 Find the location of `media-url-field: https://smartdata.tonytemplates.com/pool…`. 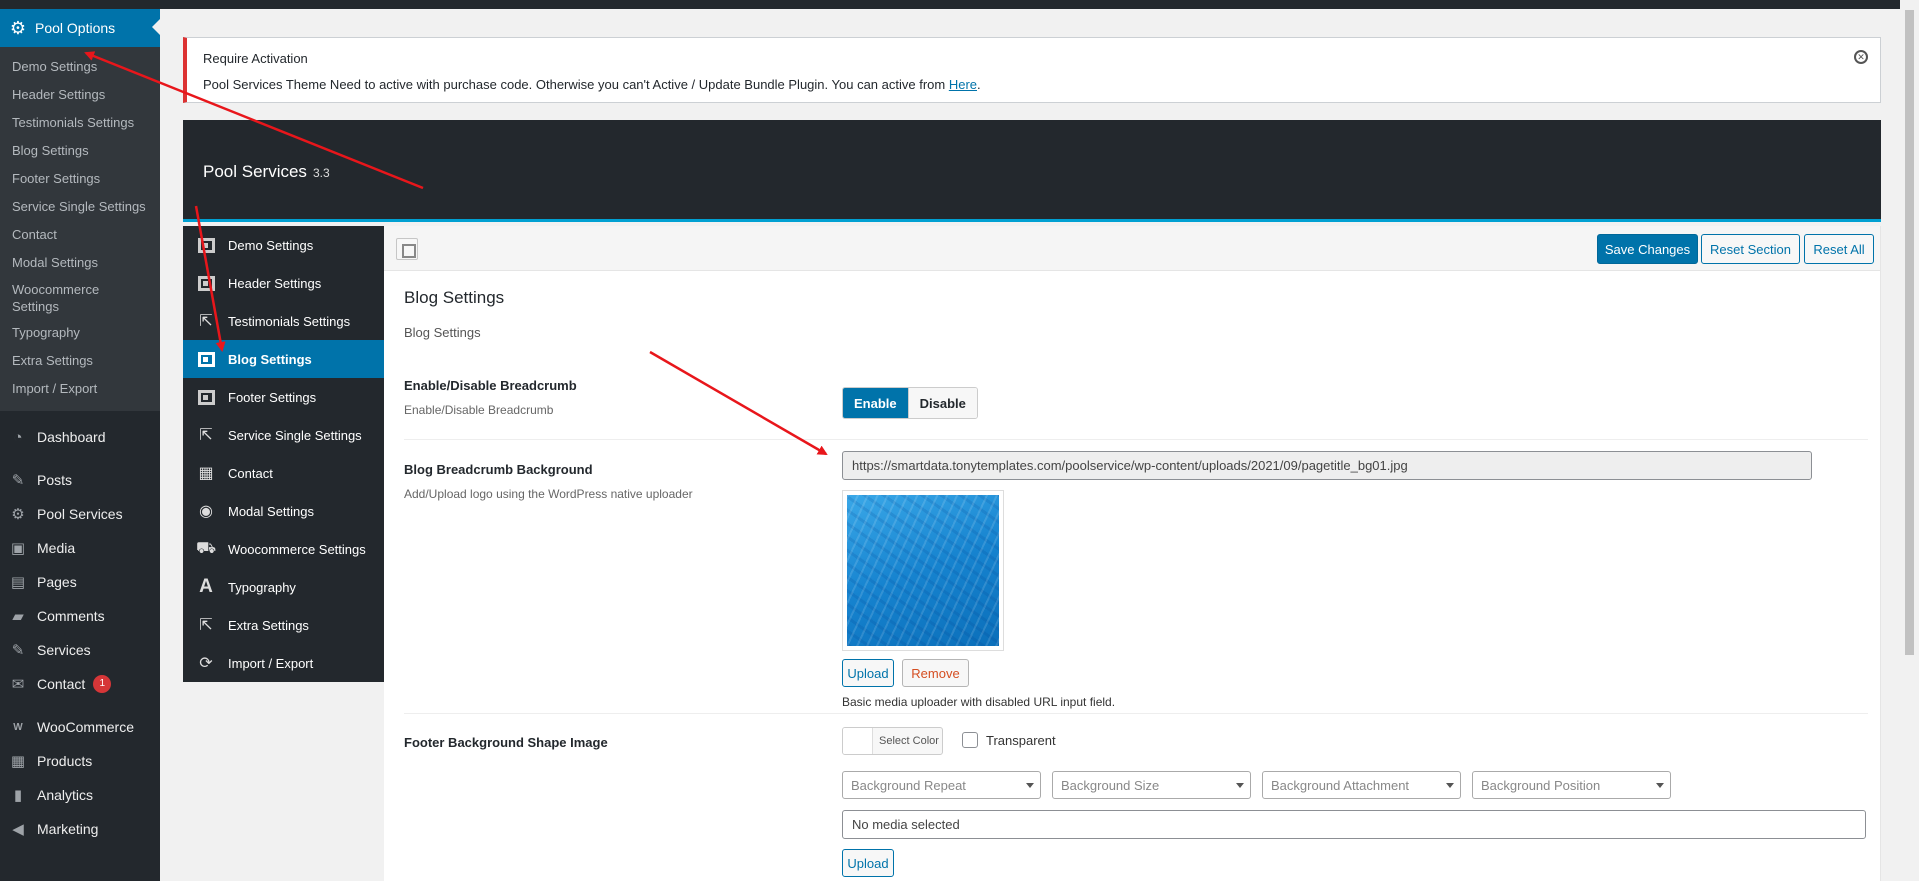

media-url-field: https://smartdata.tonytemplates.com/pool… is located at coordinates (1327, 465).